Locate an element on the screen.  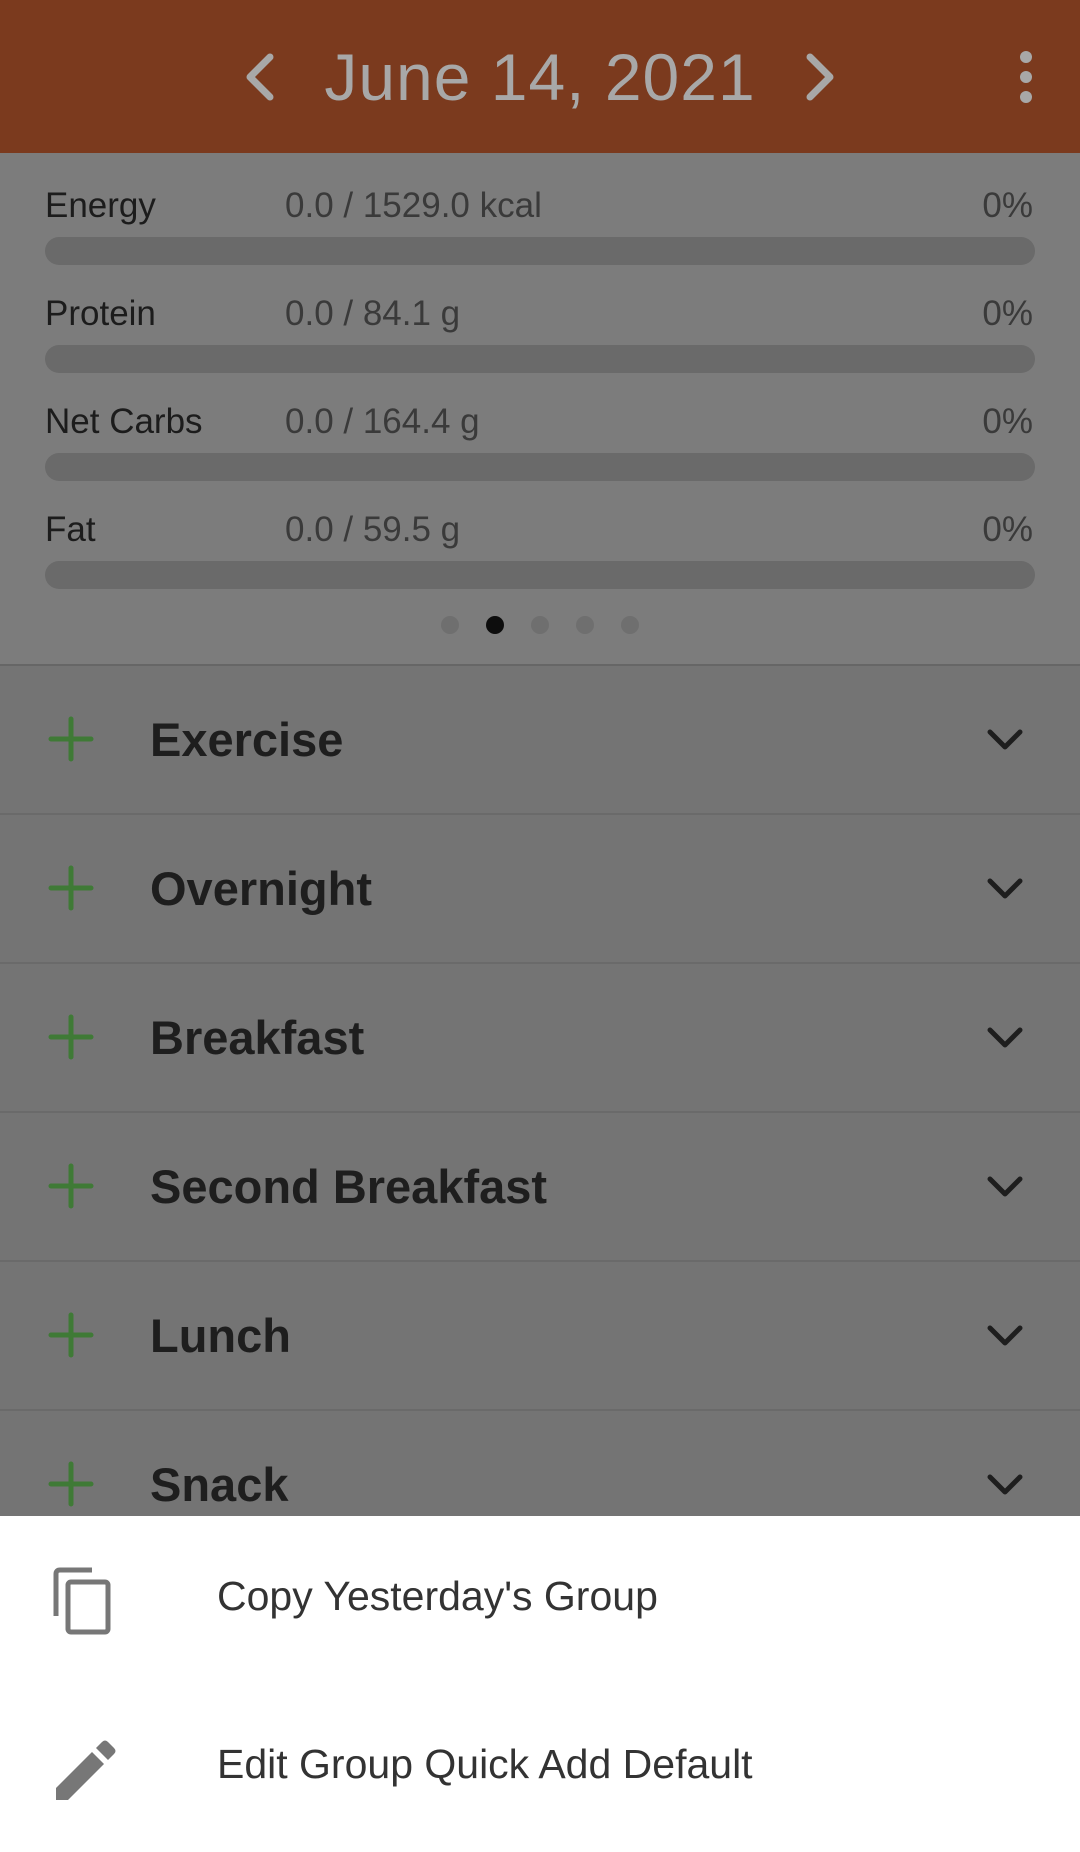
copy-icon is located at coordinates (82, 1601).